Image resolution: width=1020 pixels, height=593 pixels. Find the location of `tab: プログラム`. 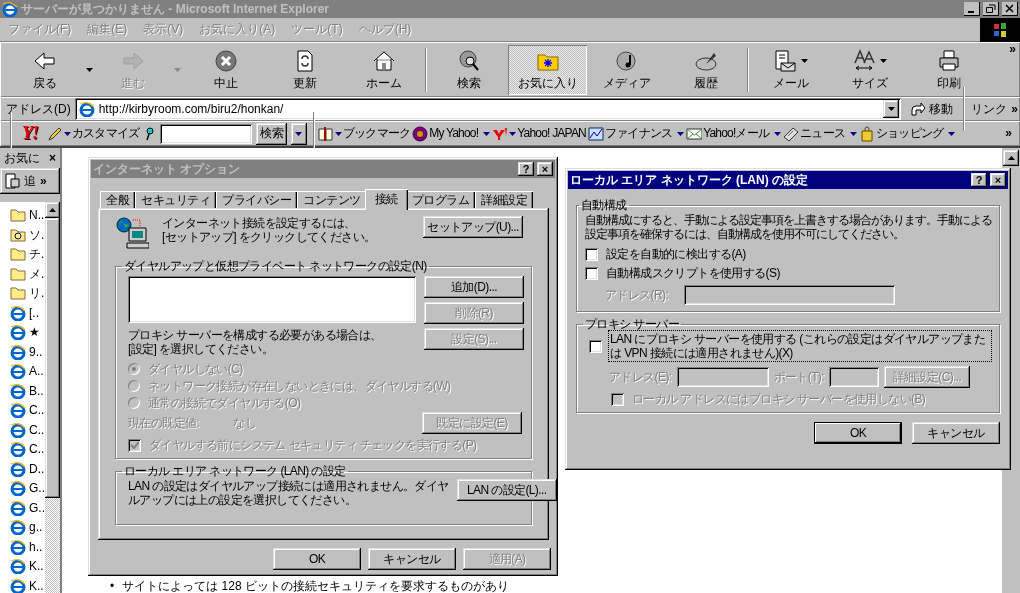

tab: プログラム is located at coordinates (440, 199).